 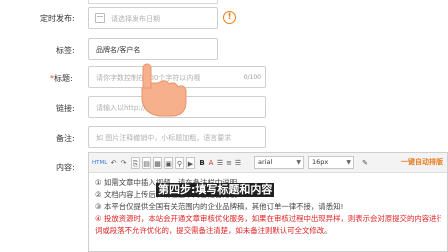 I want to click on redo-icon: ↷, so click(x=123, y=163).